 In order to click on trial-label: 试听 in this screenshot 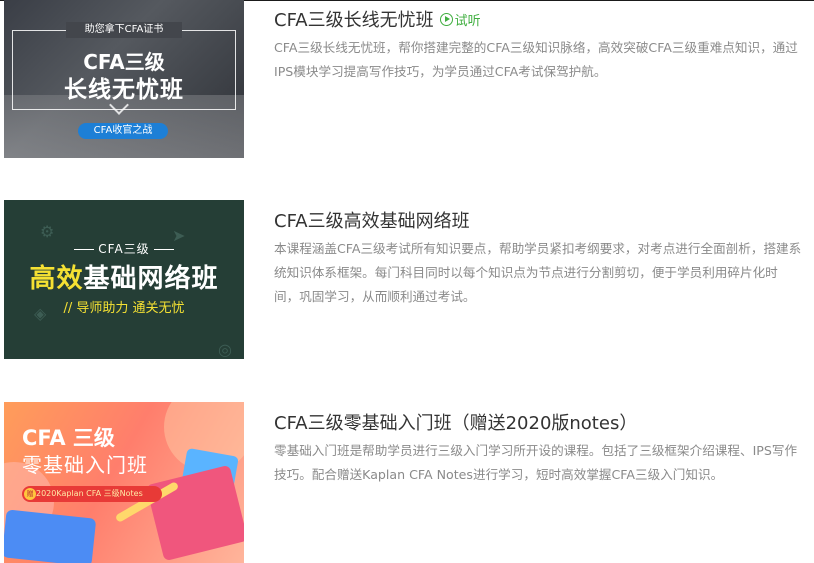, I will do `click(467, 21)`.